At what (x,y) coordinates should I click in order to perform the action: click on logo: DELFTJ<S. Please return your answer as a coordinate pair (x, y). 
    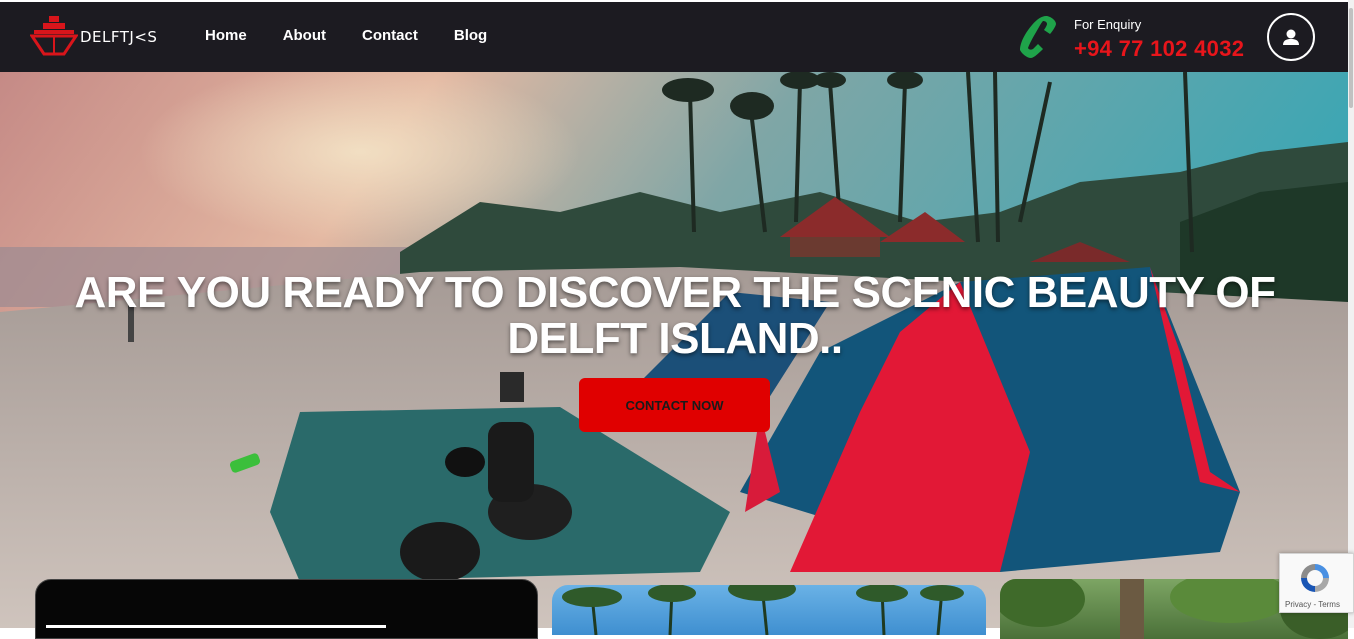
    Looking at the image, I should click on (94, 37).